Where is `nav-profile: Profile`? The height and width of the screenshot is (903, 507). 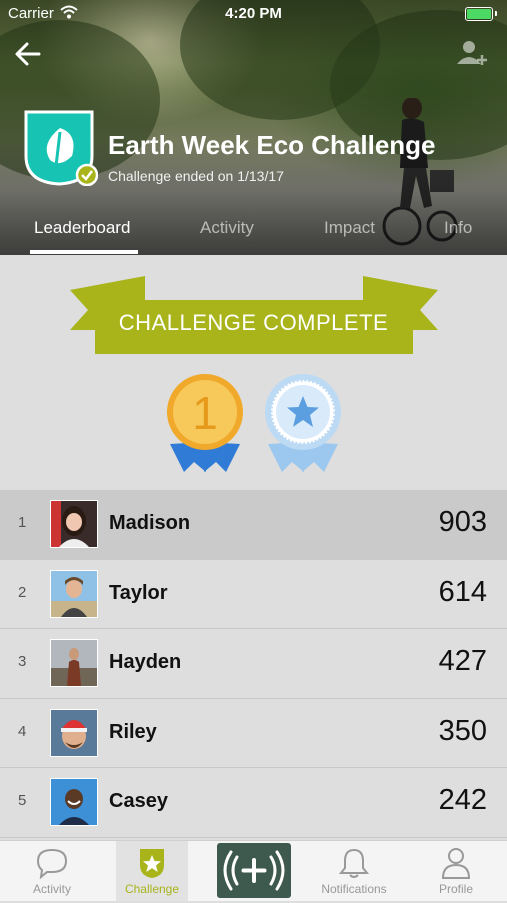
nav-profile: Profile is located at coordinates (456, 871).